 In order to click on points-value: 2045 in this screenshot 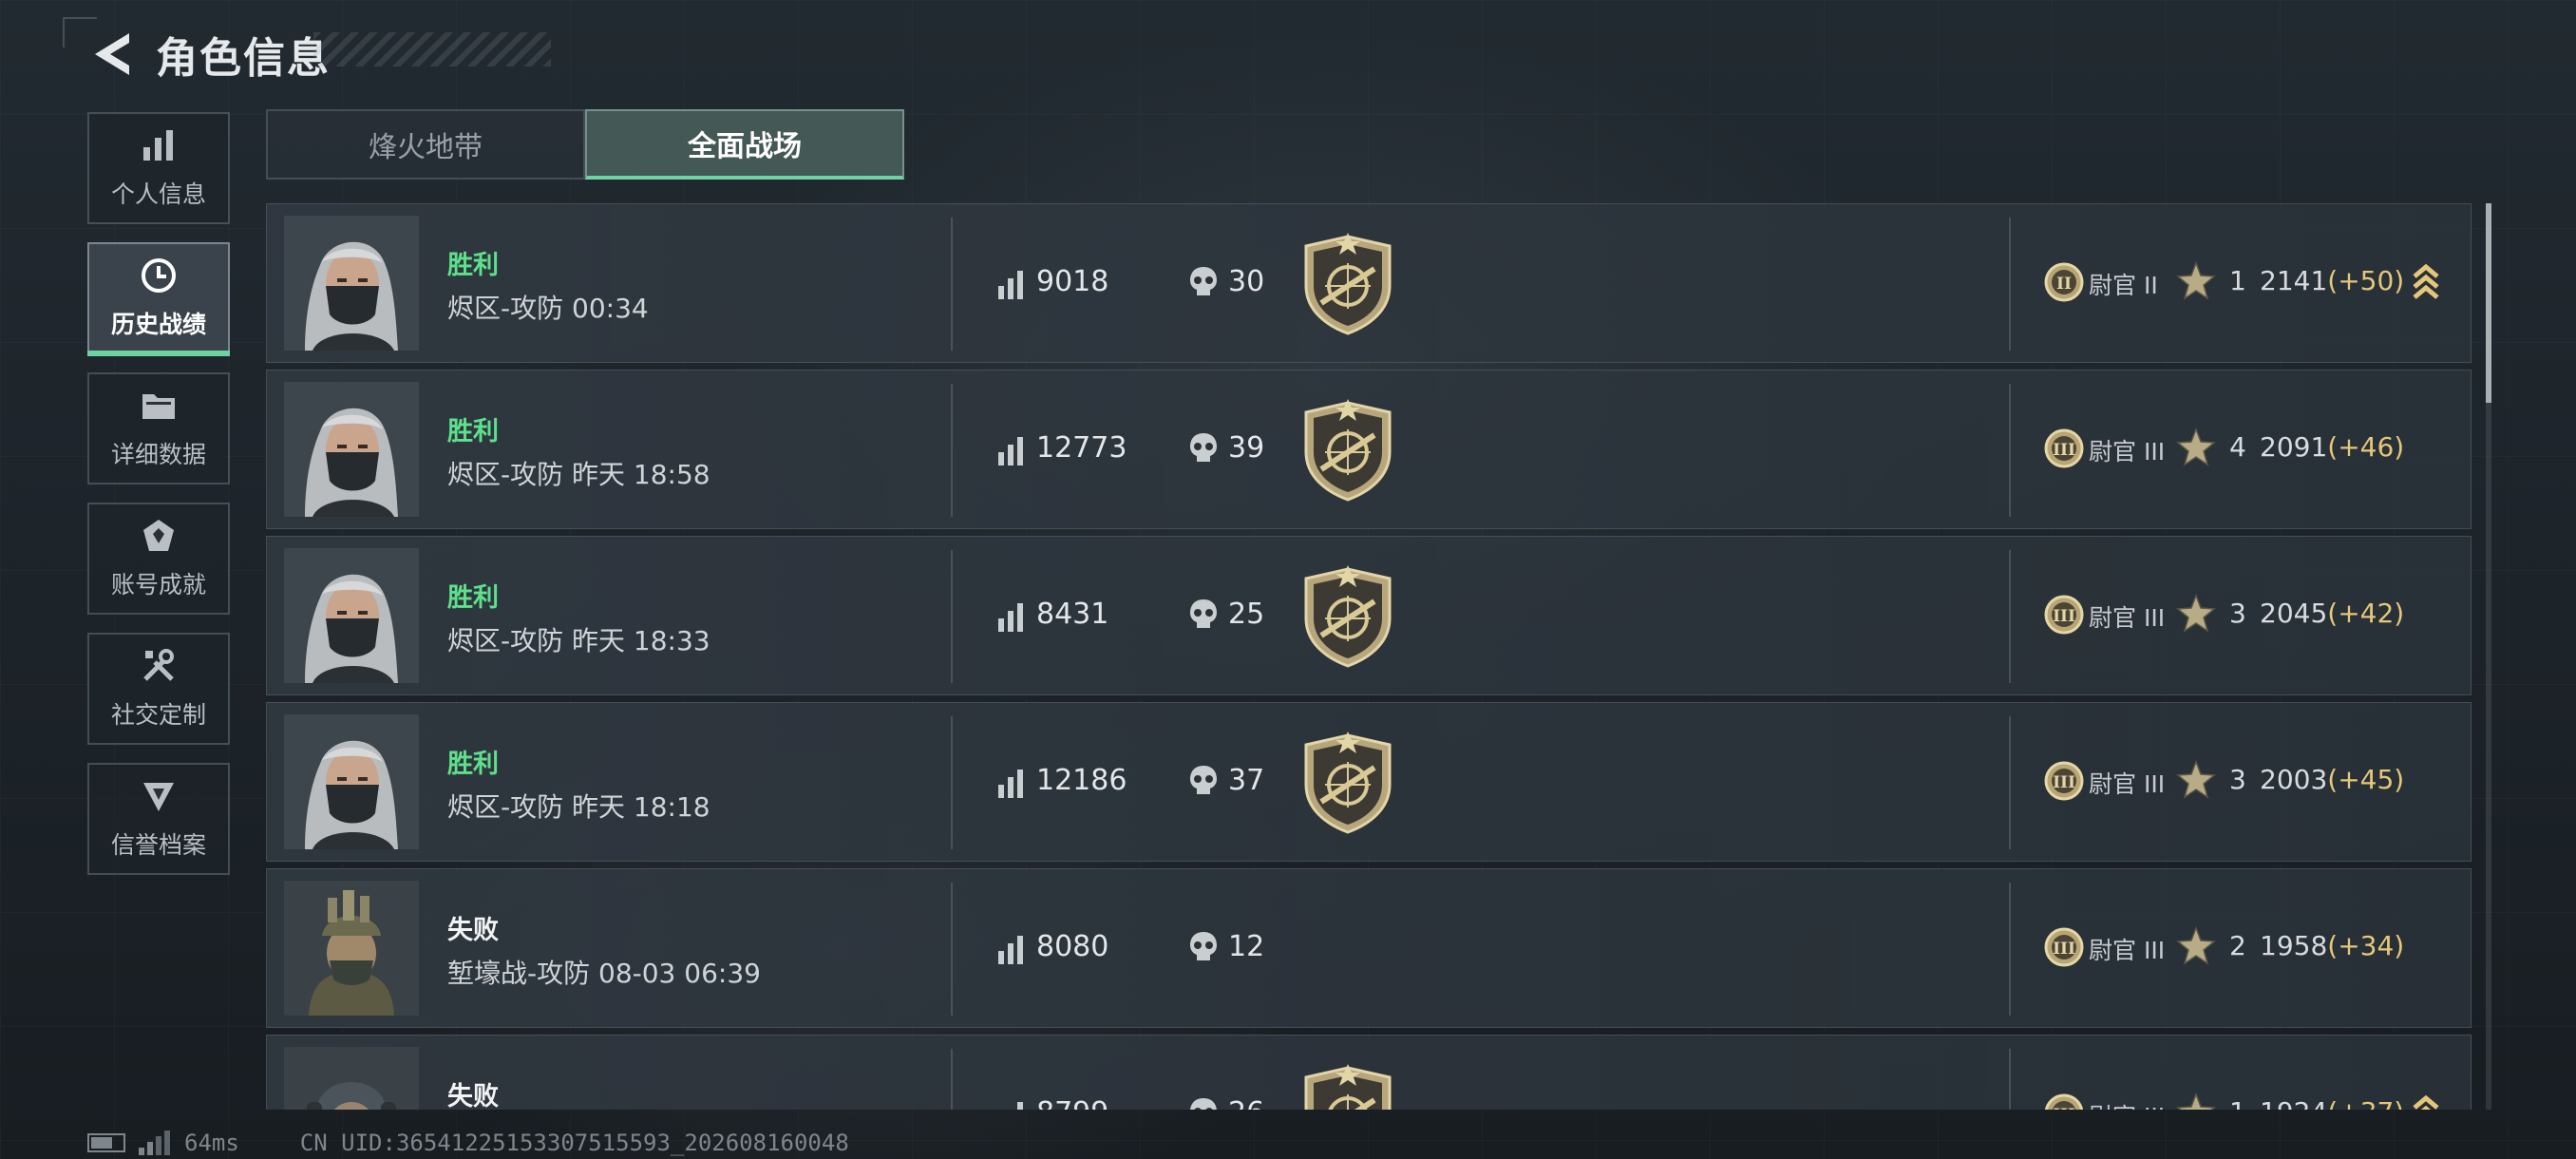, I will do `click(2294, 613)`.